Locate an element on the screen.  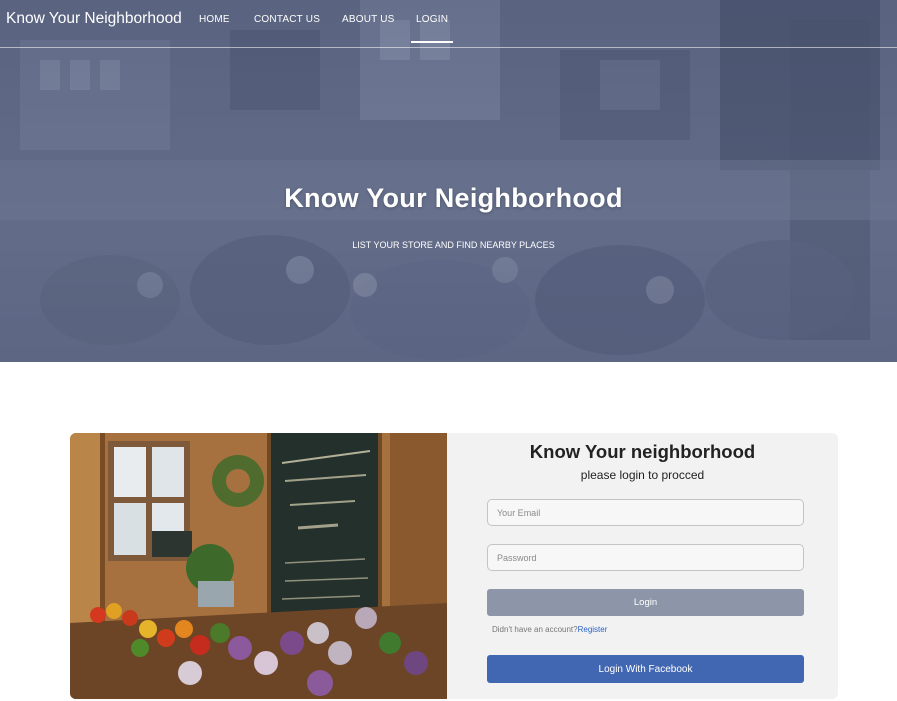
form-title: Know Your neighborhood is located at coordinates (642, 451).